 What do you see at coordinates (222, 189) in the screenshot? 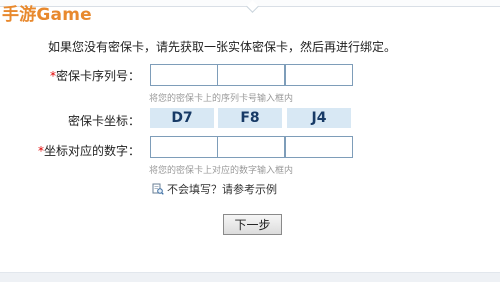
I see `help-link-text: 不会填写？请参考示例` at bounding box center [222, 189].